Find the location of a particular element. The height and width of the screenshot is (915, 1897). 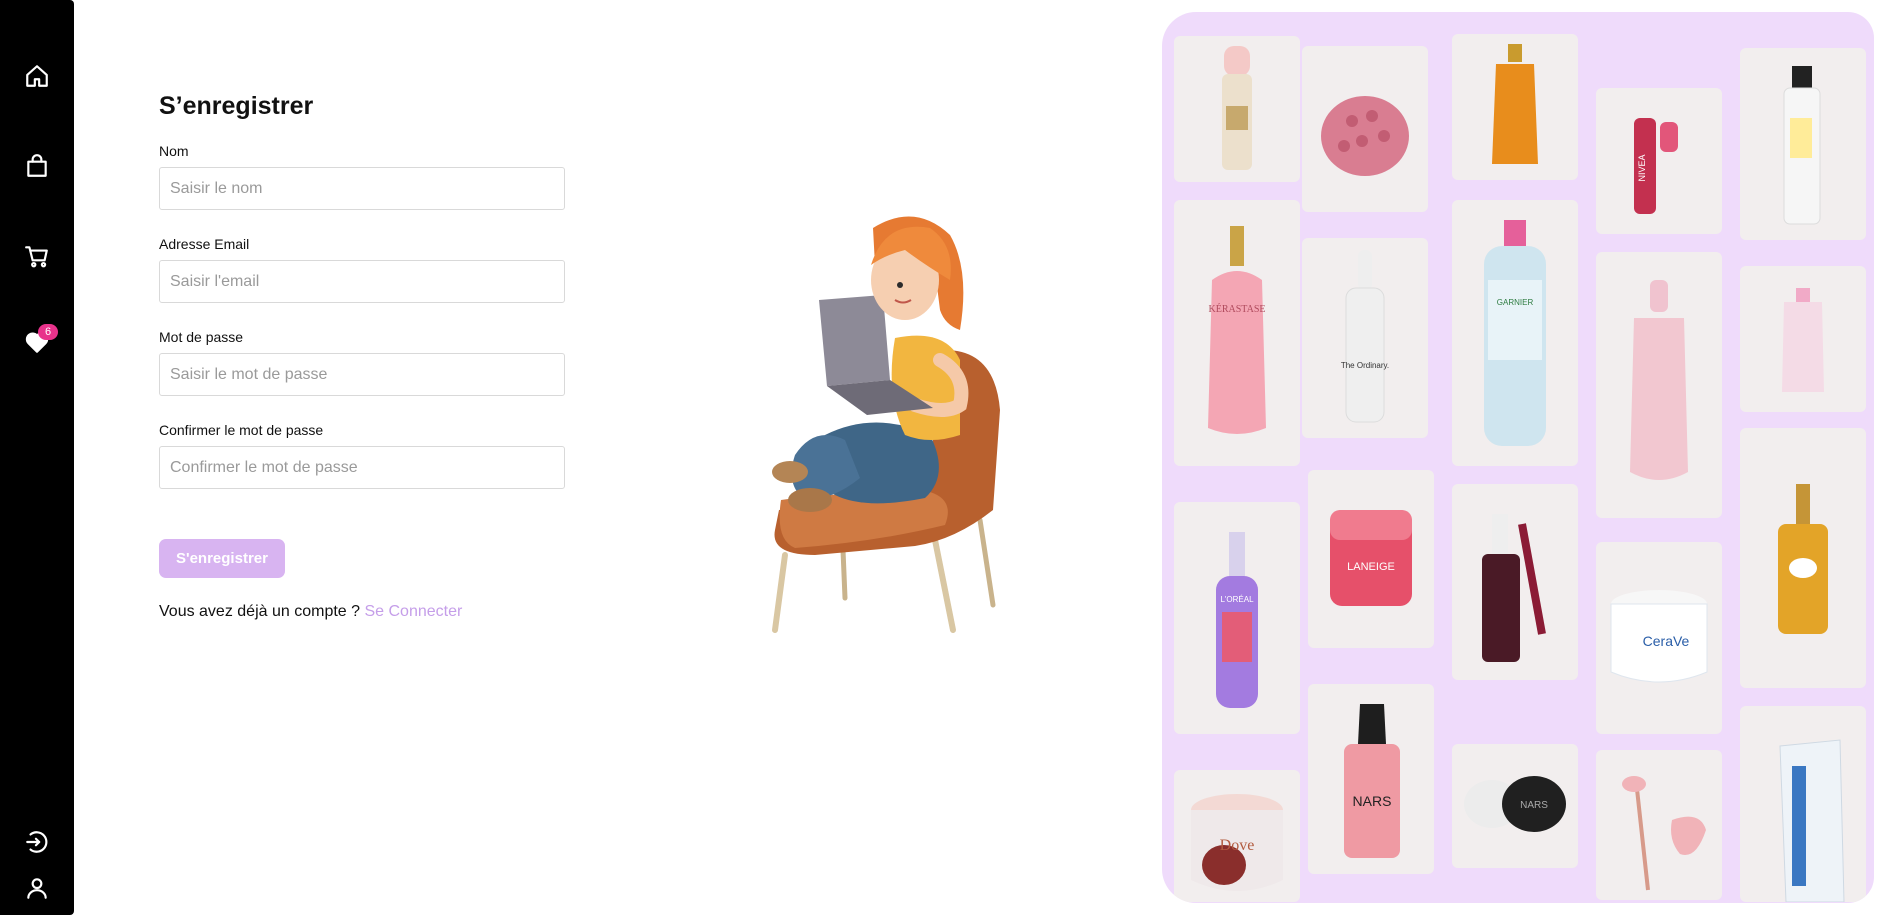

favorites-count-badge: 6 is located at coordinates (48, 332).